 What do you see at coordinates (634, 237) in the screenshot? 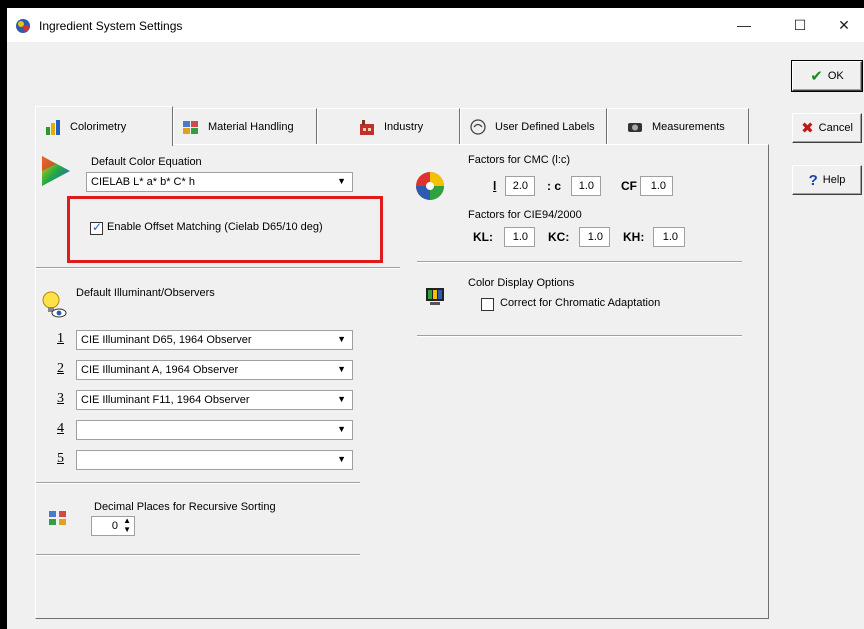
I see `cie94-kh-label: KH:` at bounding box center [634, 237].